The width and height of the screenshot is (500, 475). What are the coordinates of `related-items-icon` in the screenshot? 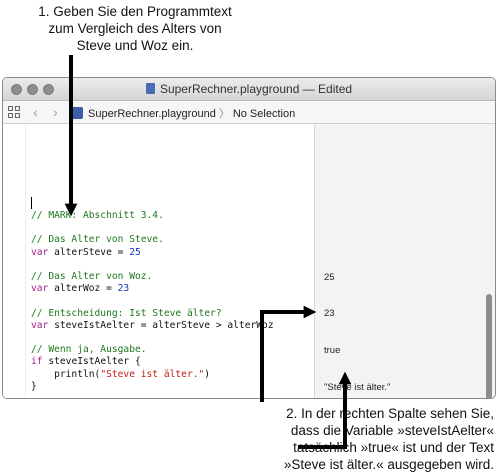 It's located at (14, 112).